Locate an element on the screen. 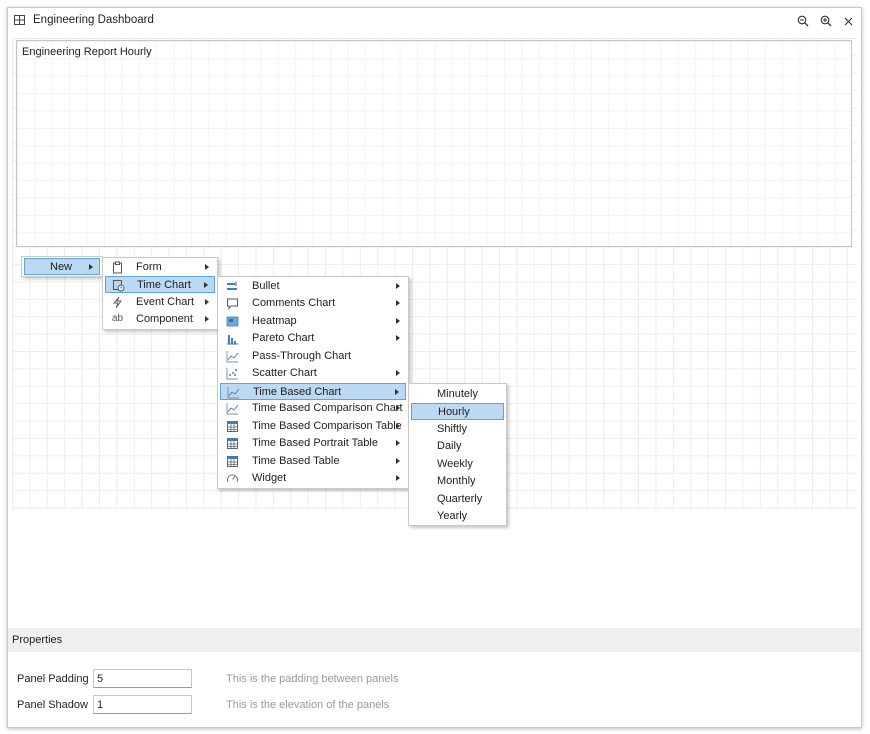 This screenshot has width=870, height=734. menu-item-time-based-table: Time Based Table is located at coordinates (313, 461).